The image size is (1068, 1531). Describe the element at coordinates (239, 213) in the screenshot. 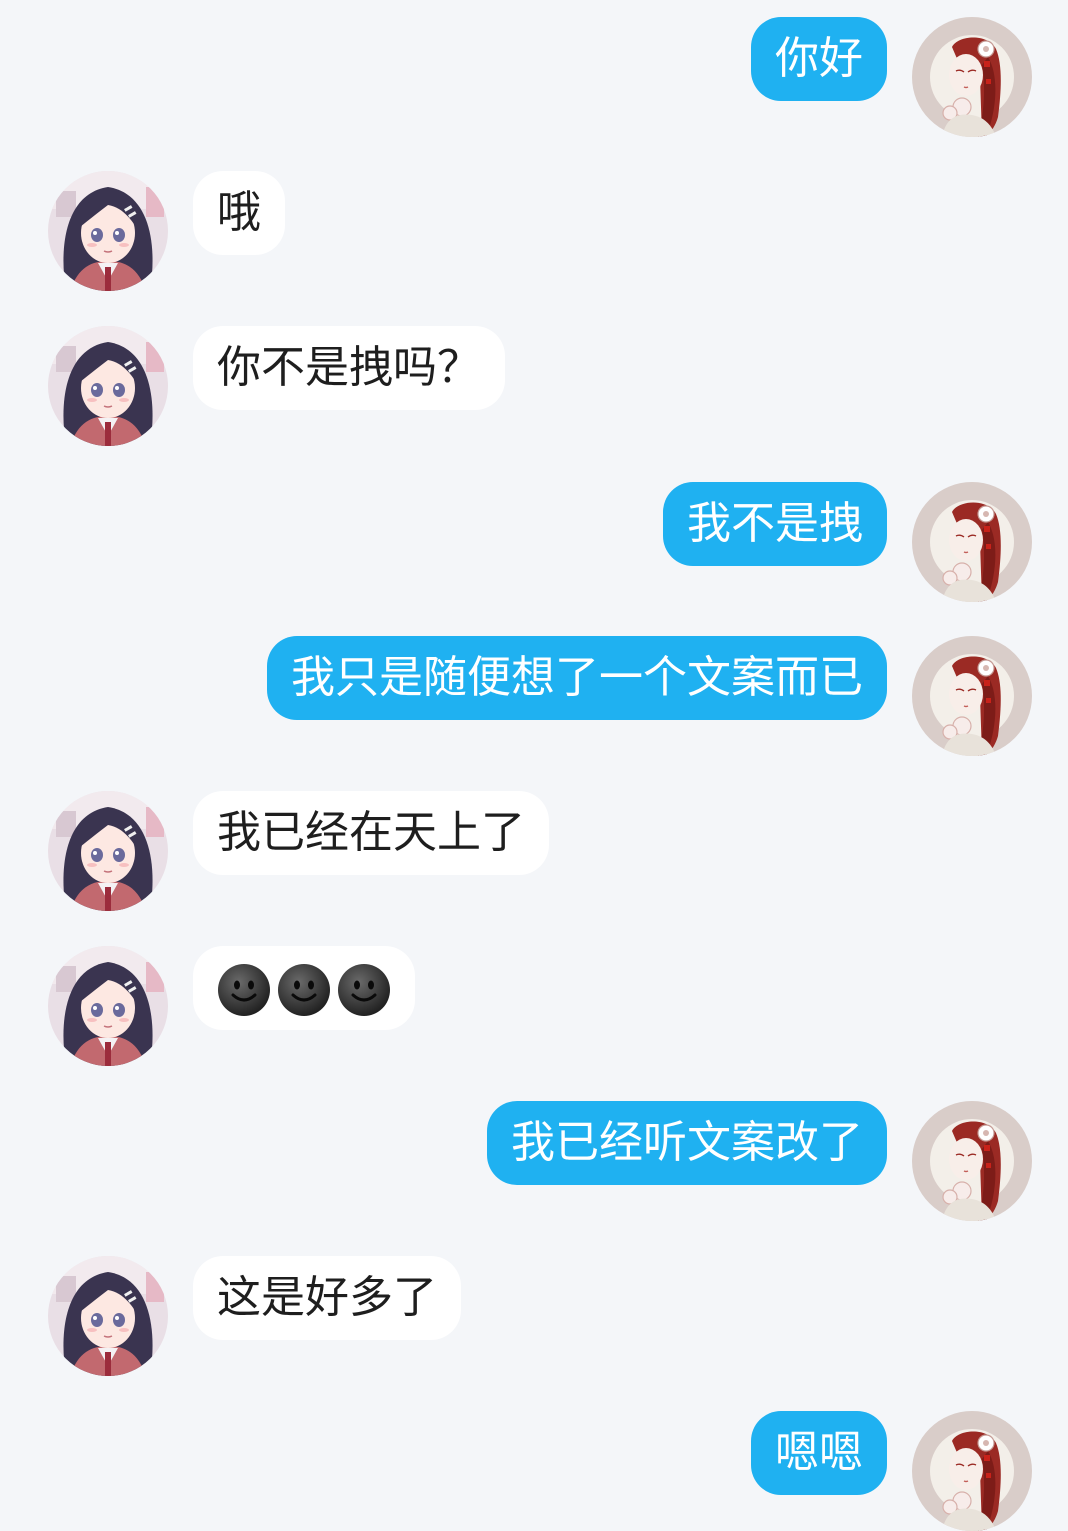

I see `message-bubble-incoming: 哦` at that location.